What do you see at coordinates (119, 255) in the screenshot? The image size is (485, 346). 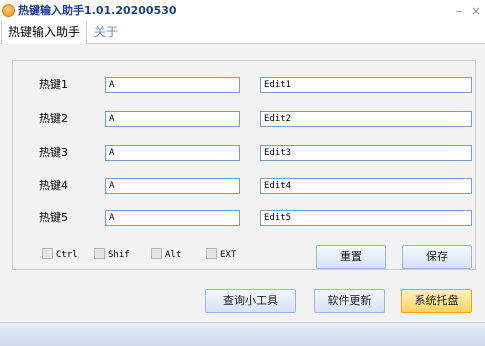 I see `shift-checkbox-label: Shif` at bounding box center [119, 255].